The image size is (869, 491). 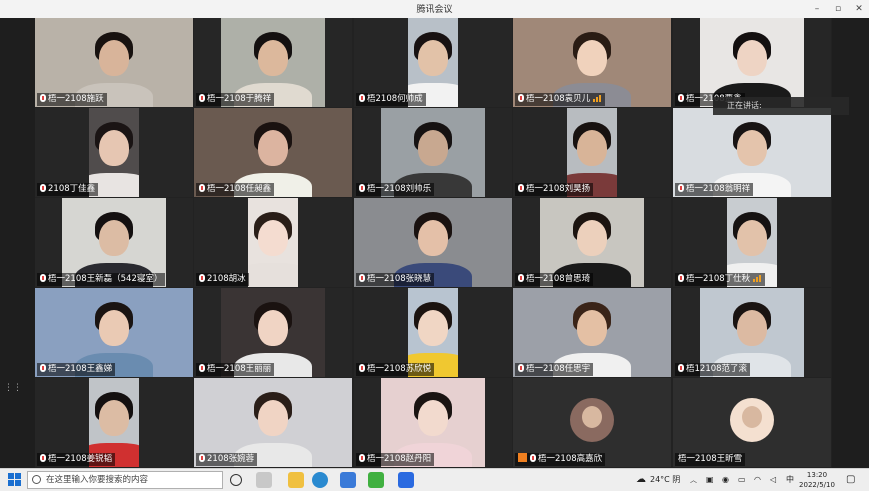 I want to click on participant-avatar, so click(x=752, y=420).